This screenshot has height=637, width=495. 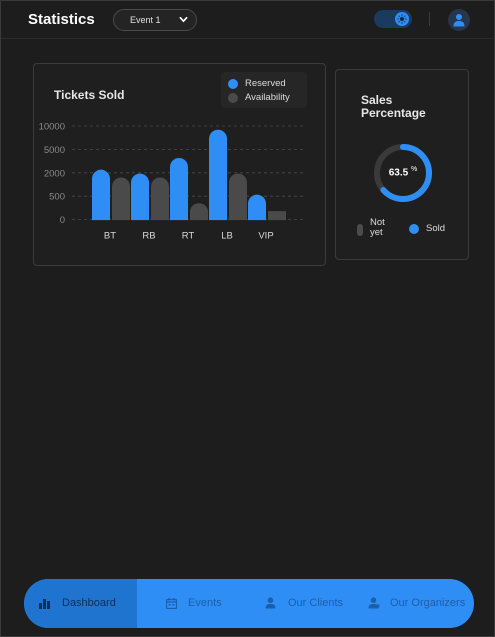 I want to click on page-title: Statistics, so click(x=61, y=19).